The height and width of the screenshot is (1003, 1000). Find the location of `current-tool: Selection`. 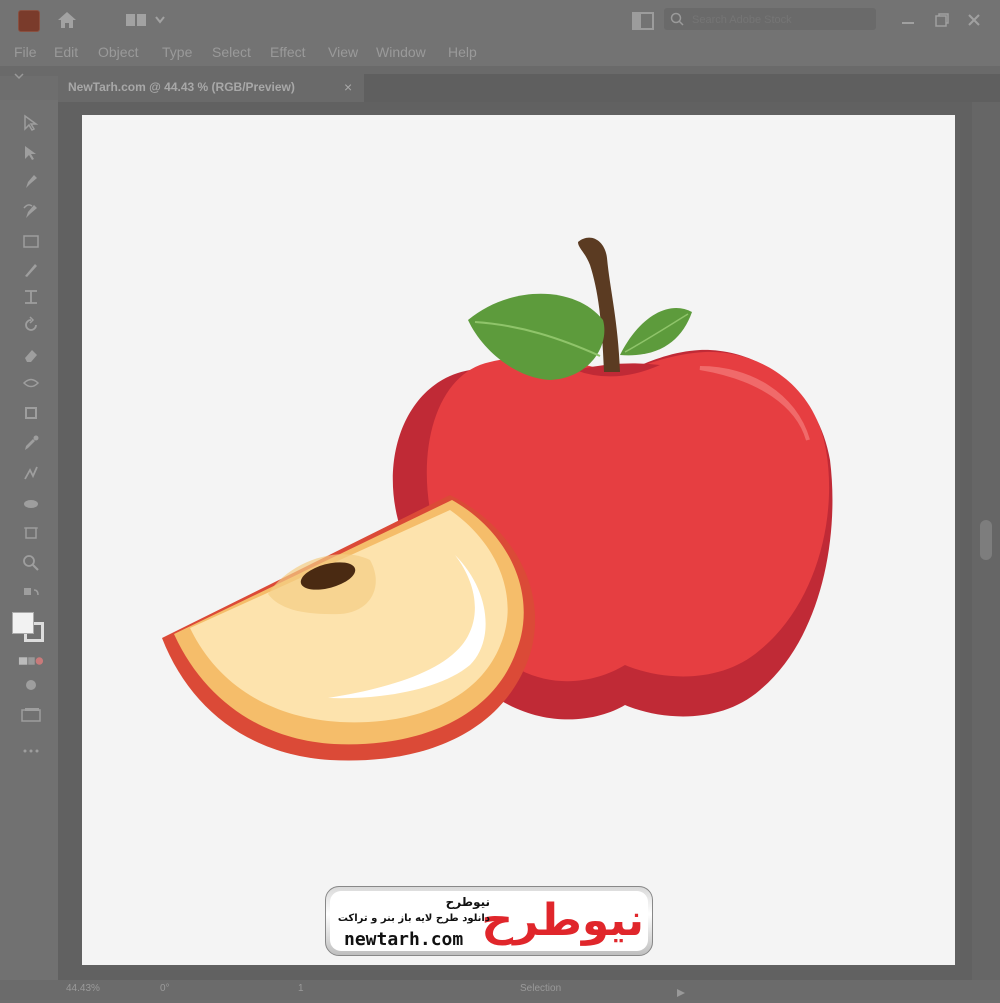

current-tool: Selection is located at coordinates (541, 988).